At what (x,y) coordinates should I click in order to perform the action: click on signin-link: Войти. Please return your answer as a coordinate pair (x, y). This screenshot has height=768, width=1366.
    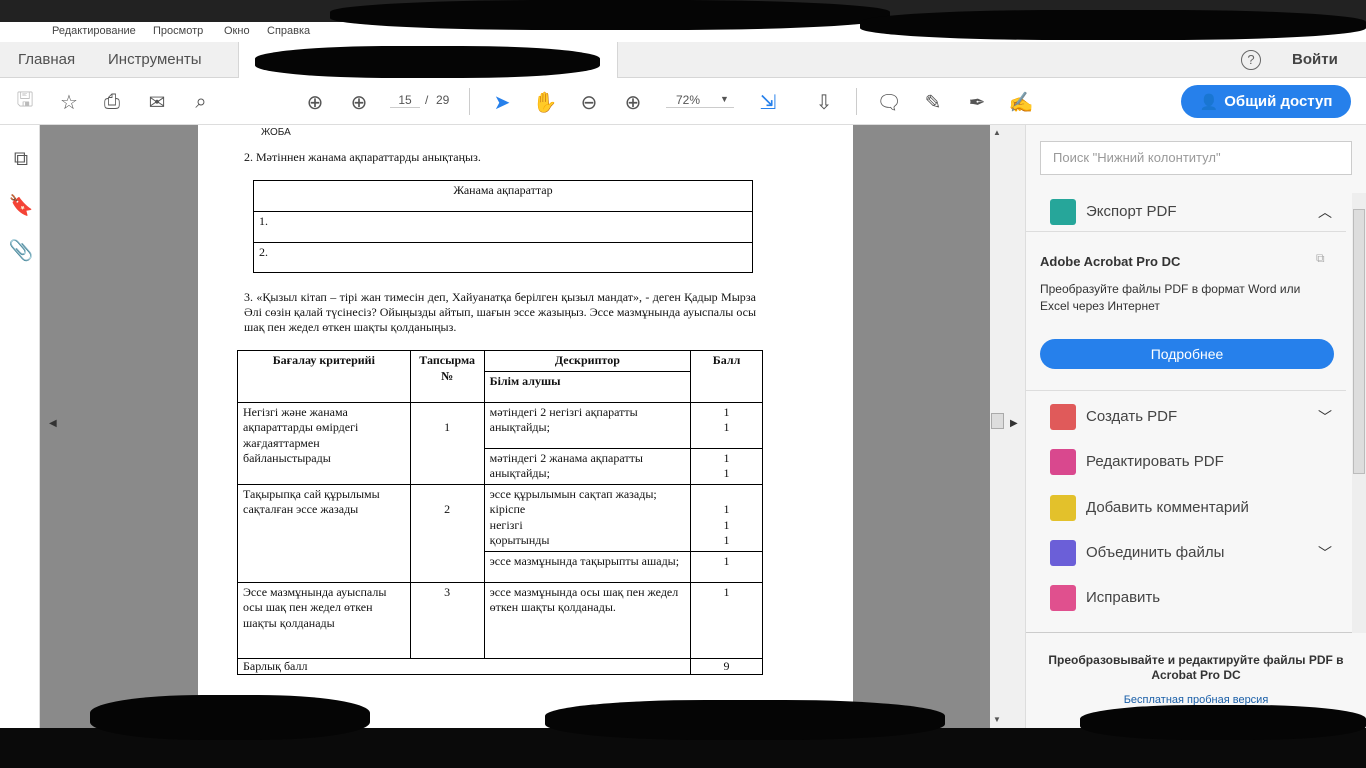
    Looking at the image, I should click on (1315, 59).